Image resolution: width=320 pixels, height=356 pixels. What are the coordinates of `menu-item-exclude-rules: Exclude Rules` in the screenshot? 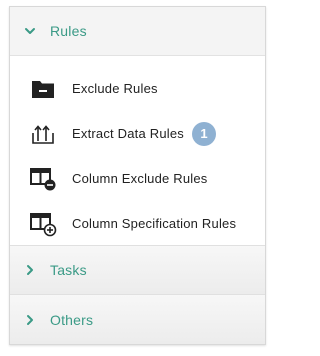 It's located at (137, 88).